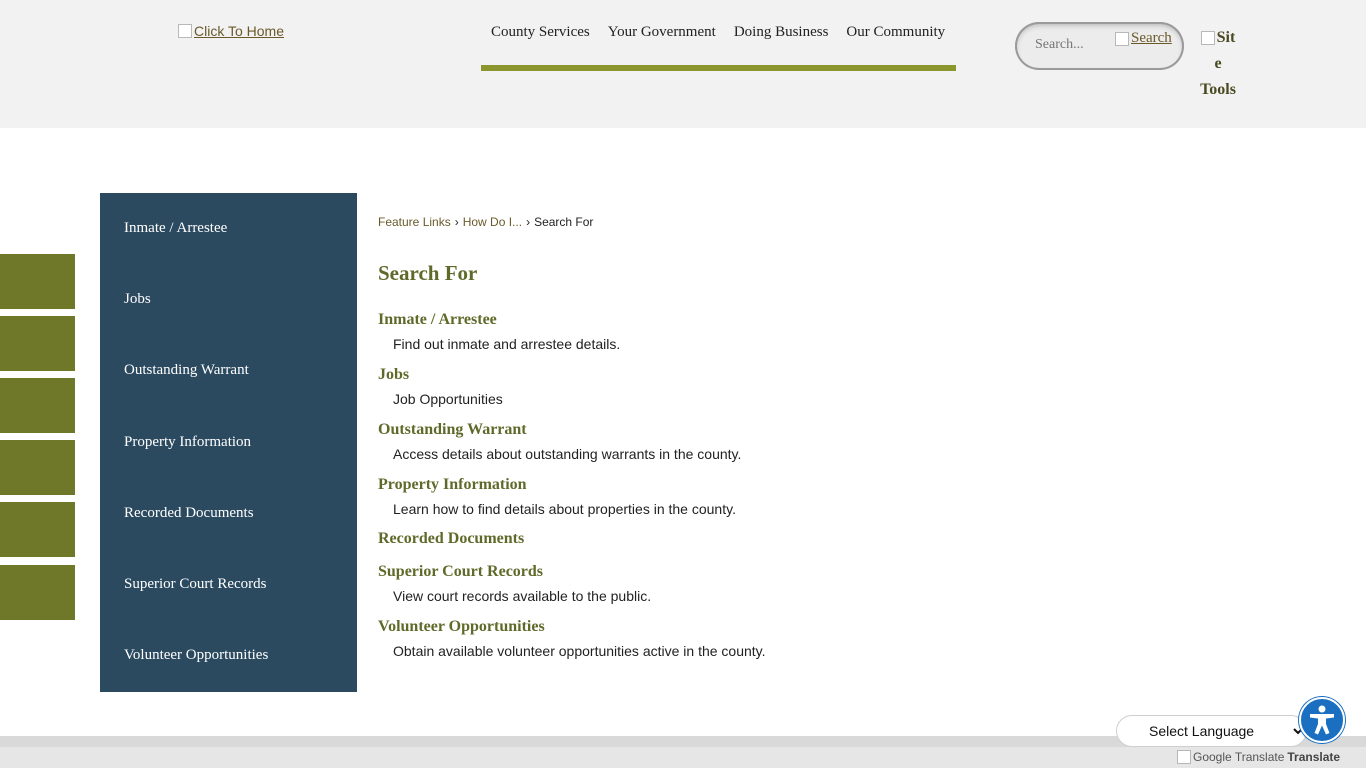 The image size is (1366, 768). I want to click on sidebar-item-recorded-documents: Recorded Documents, so click(189, 513).